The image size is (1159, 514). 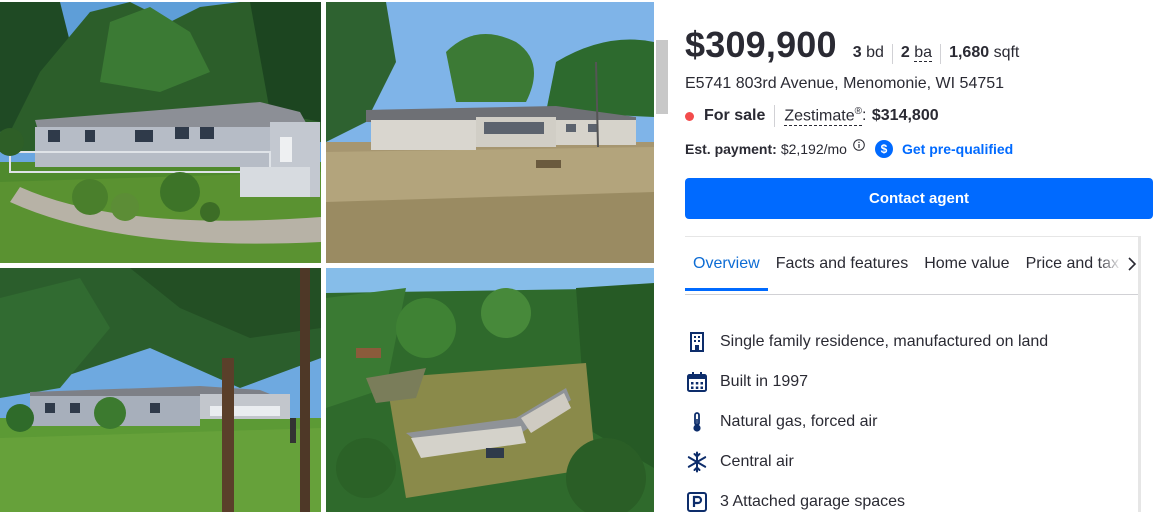 What do you see at coordinates (845, 83) in the screenshot?
I see `listing-address: E5741 803rd Avenue, Menomonie, WI 54751` at bounding box center [845, 83].